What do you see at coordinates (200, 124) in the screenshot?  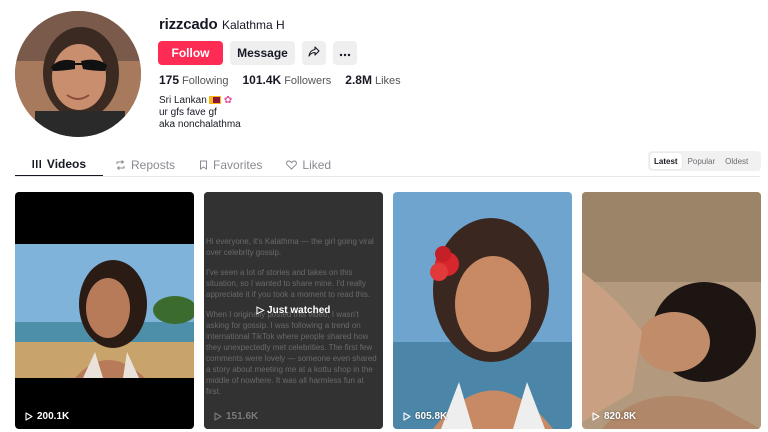 I see `bio-line: aka nonchalathma` at bounding box center [200, 124].